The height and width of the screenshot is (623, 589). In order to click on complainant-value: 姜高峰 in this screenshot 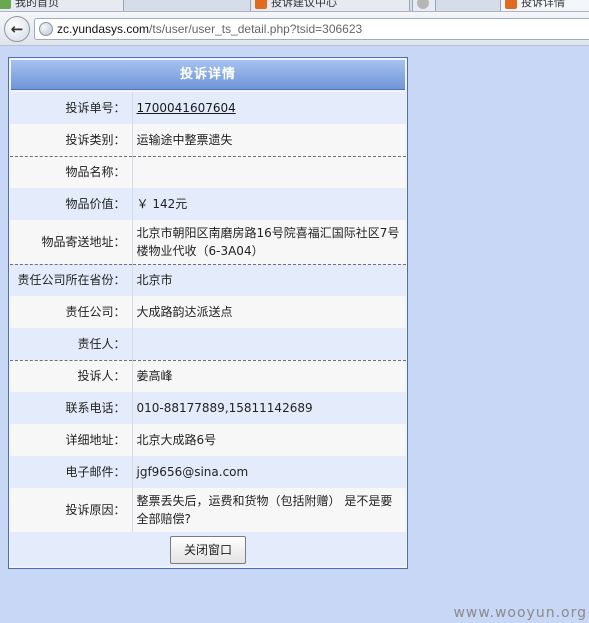, I will do `click(269, 375)`.